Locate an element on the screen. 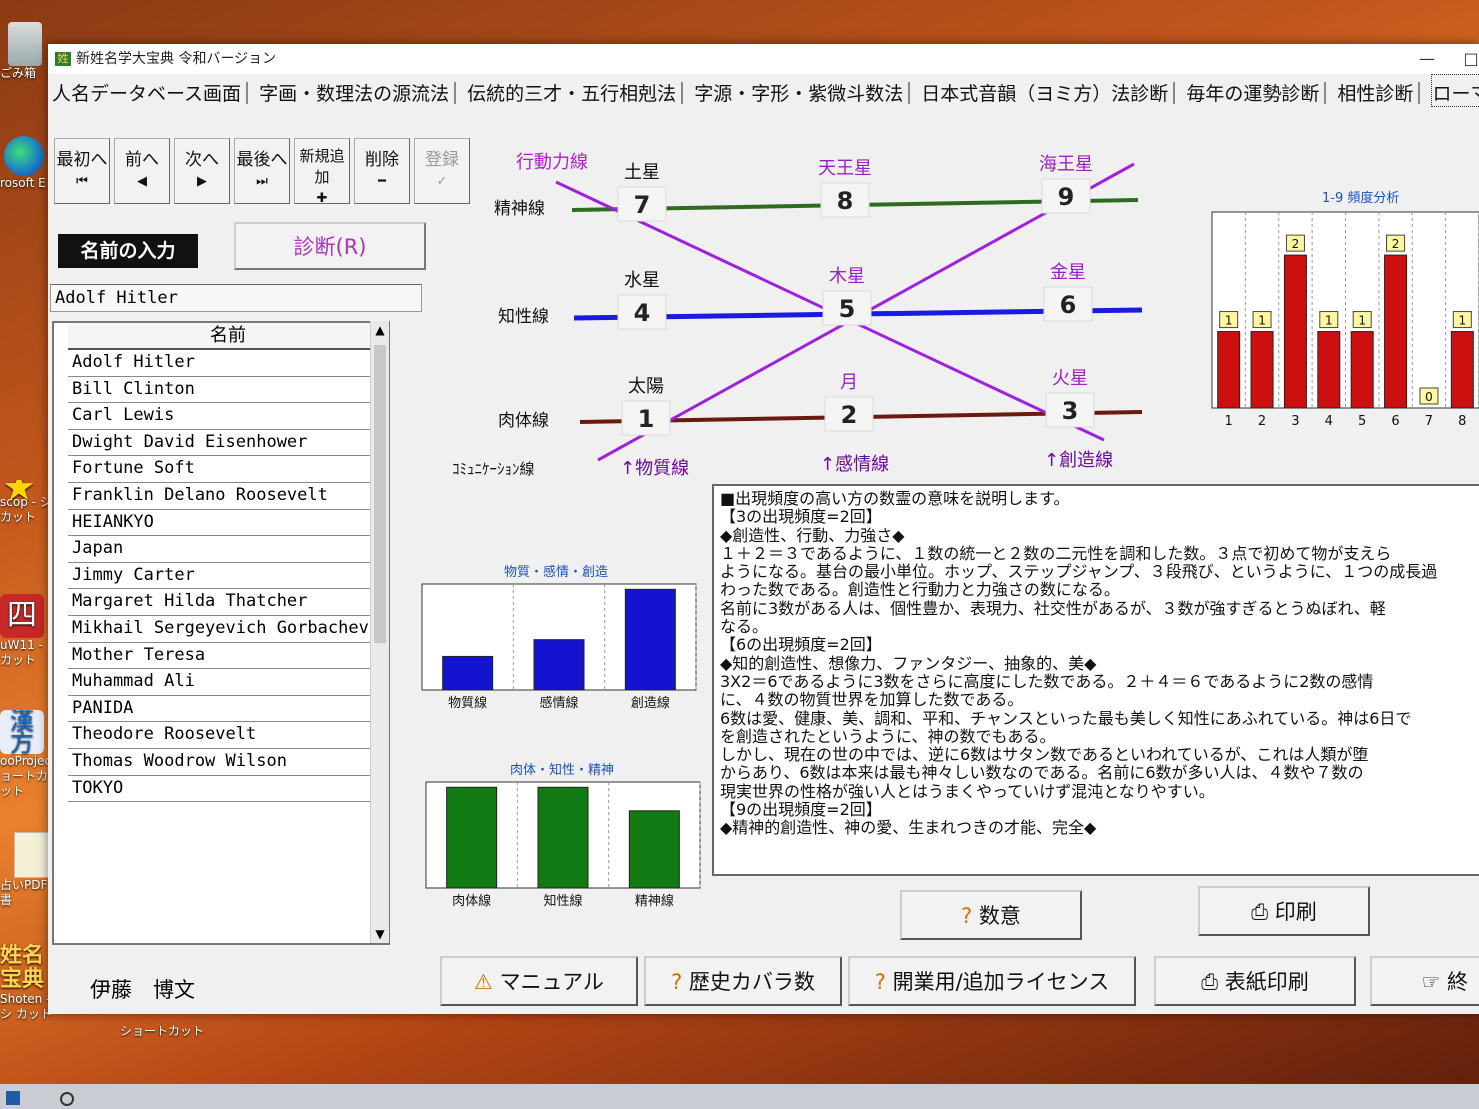  name-list-row: Margaret Hilda Thatcher is located at coordinates (228, 602).